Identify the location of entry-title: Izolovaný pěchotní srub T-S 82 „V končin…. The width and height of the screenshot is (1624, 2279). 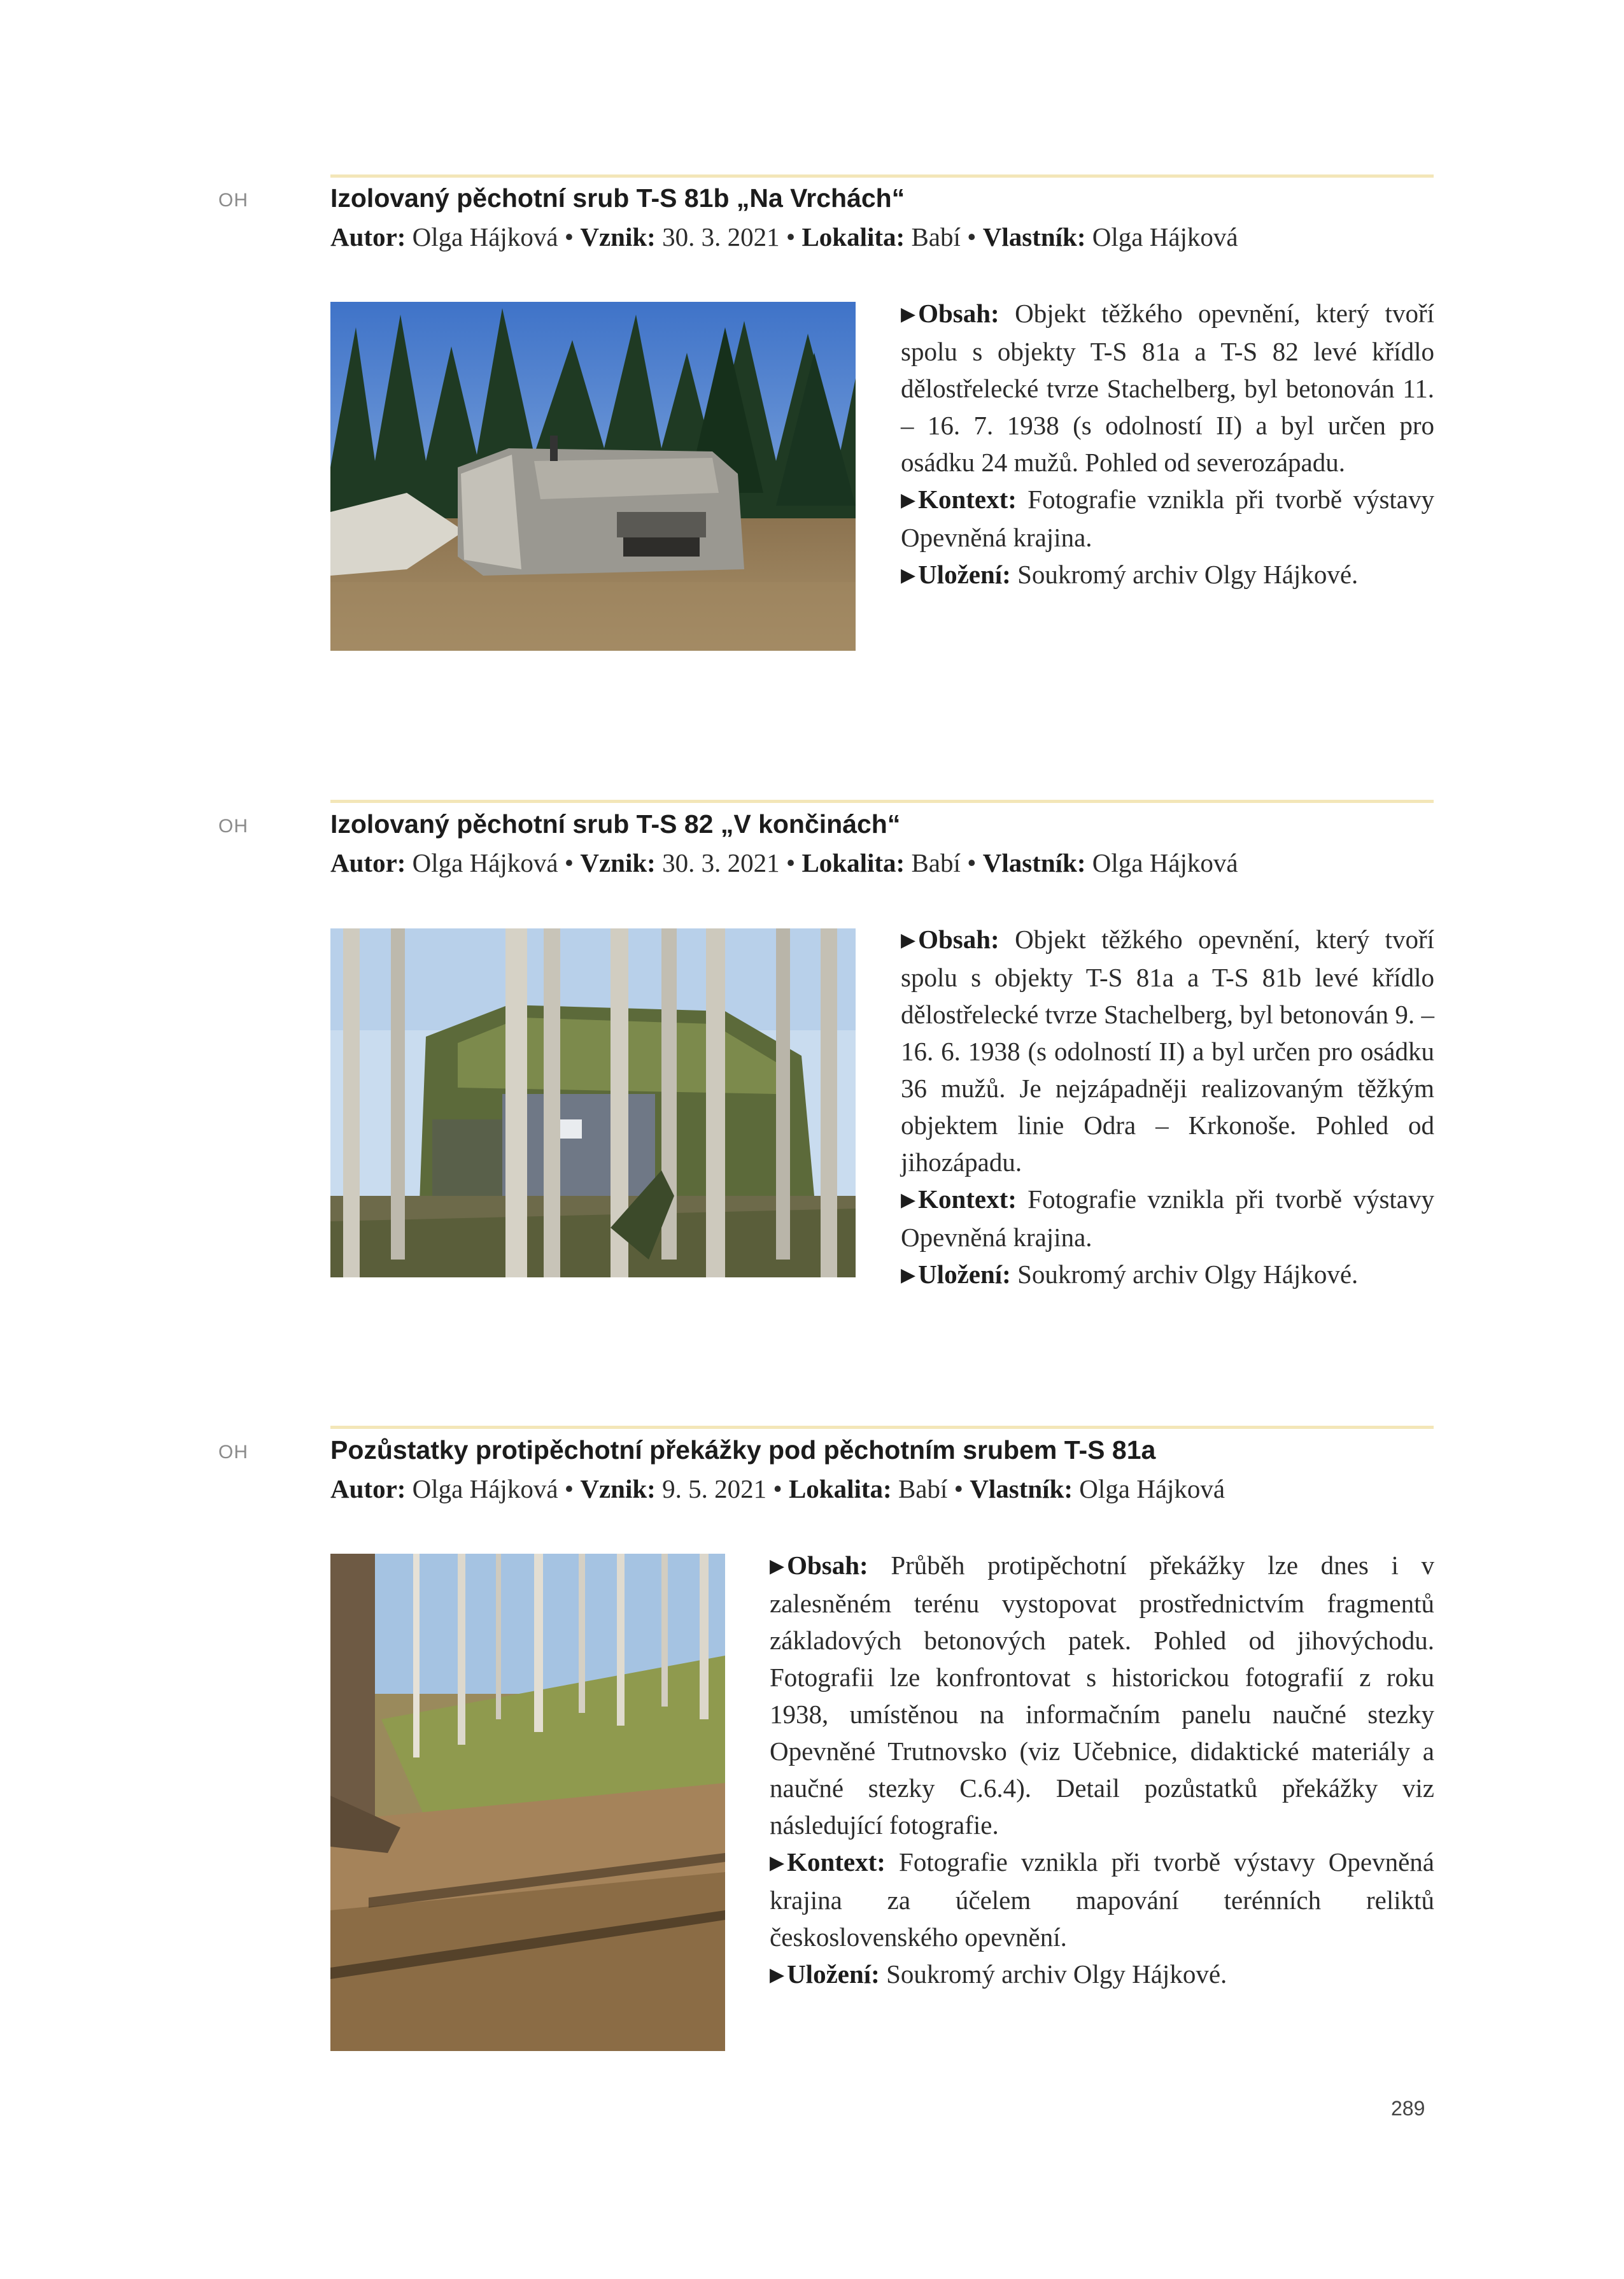
(615, 824).